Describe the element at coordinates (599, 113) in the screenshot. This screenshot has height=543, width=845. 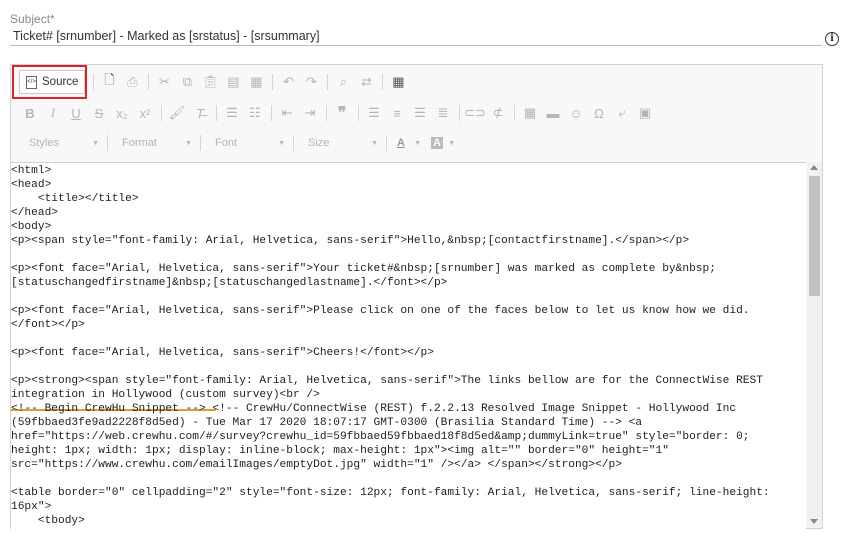
I see `special-char-icon: Ω` at that location.